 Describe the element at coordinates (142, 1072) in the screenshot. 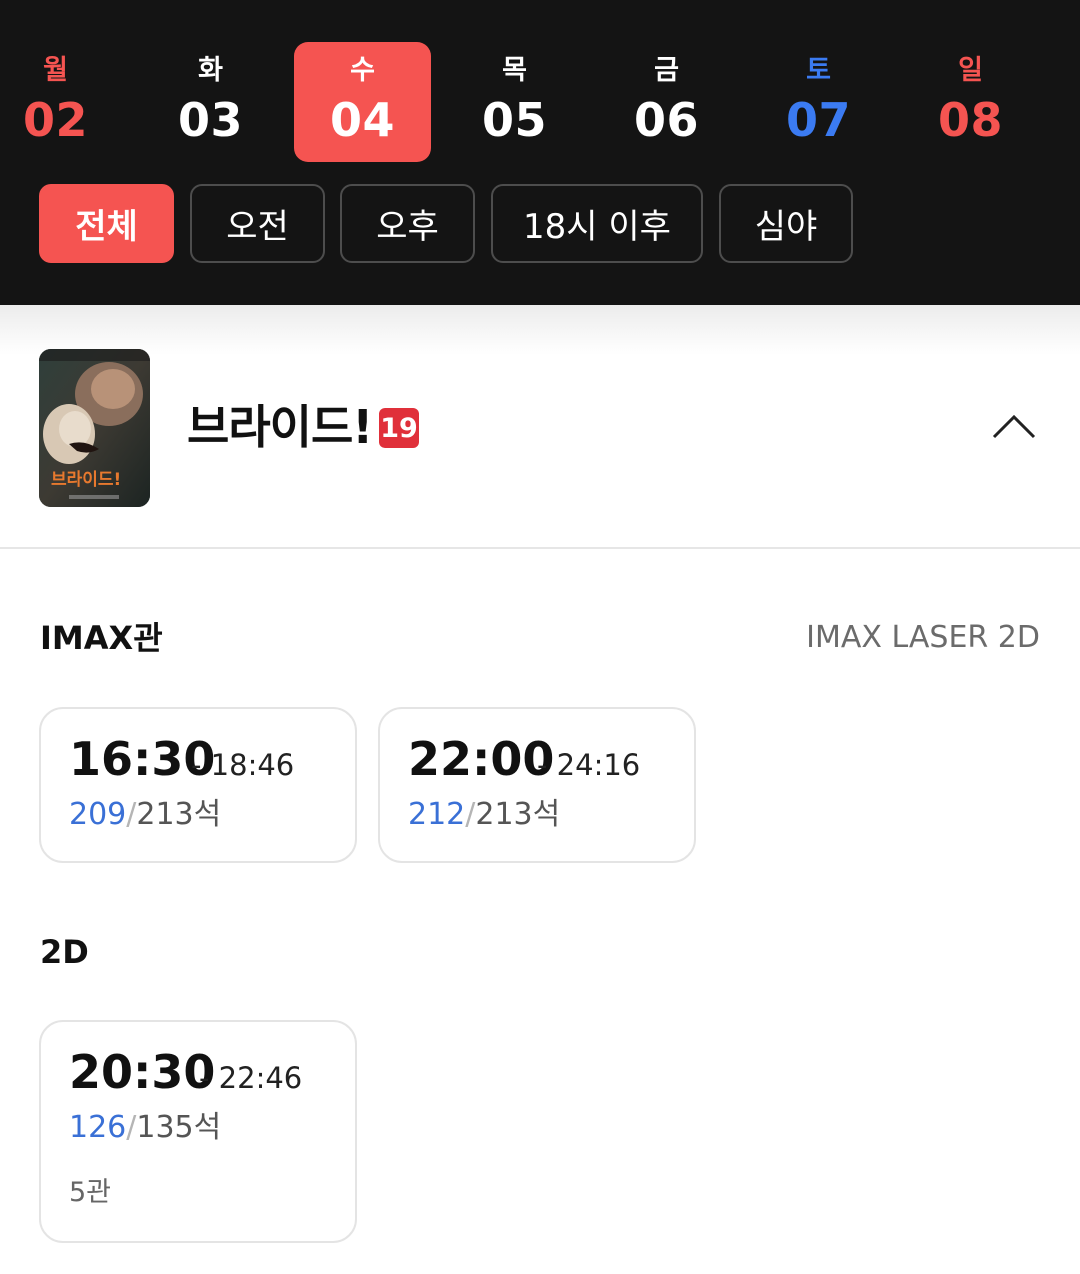

I see `showtime-start: 20:30` at that location.